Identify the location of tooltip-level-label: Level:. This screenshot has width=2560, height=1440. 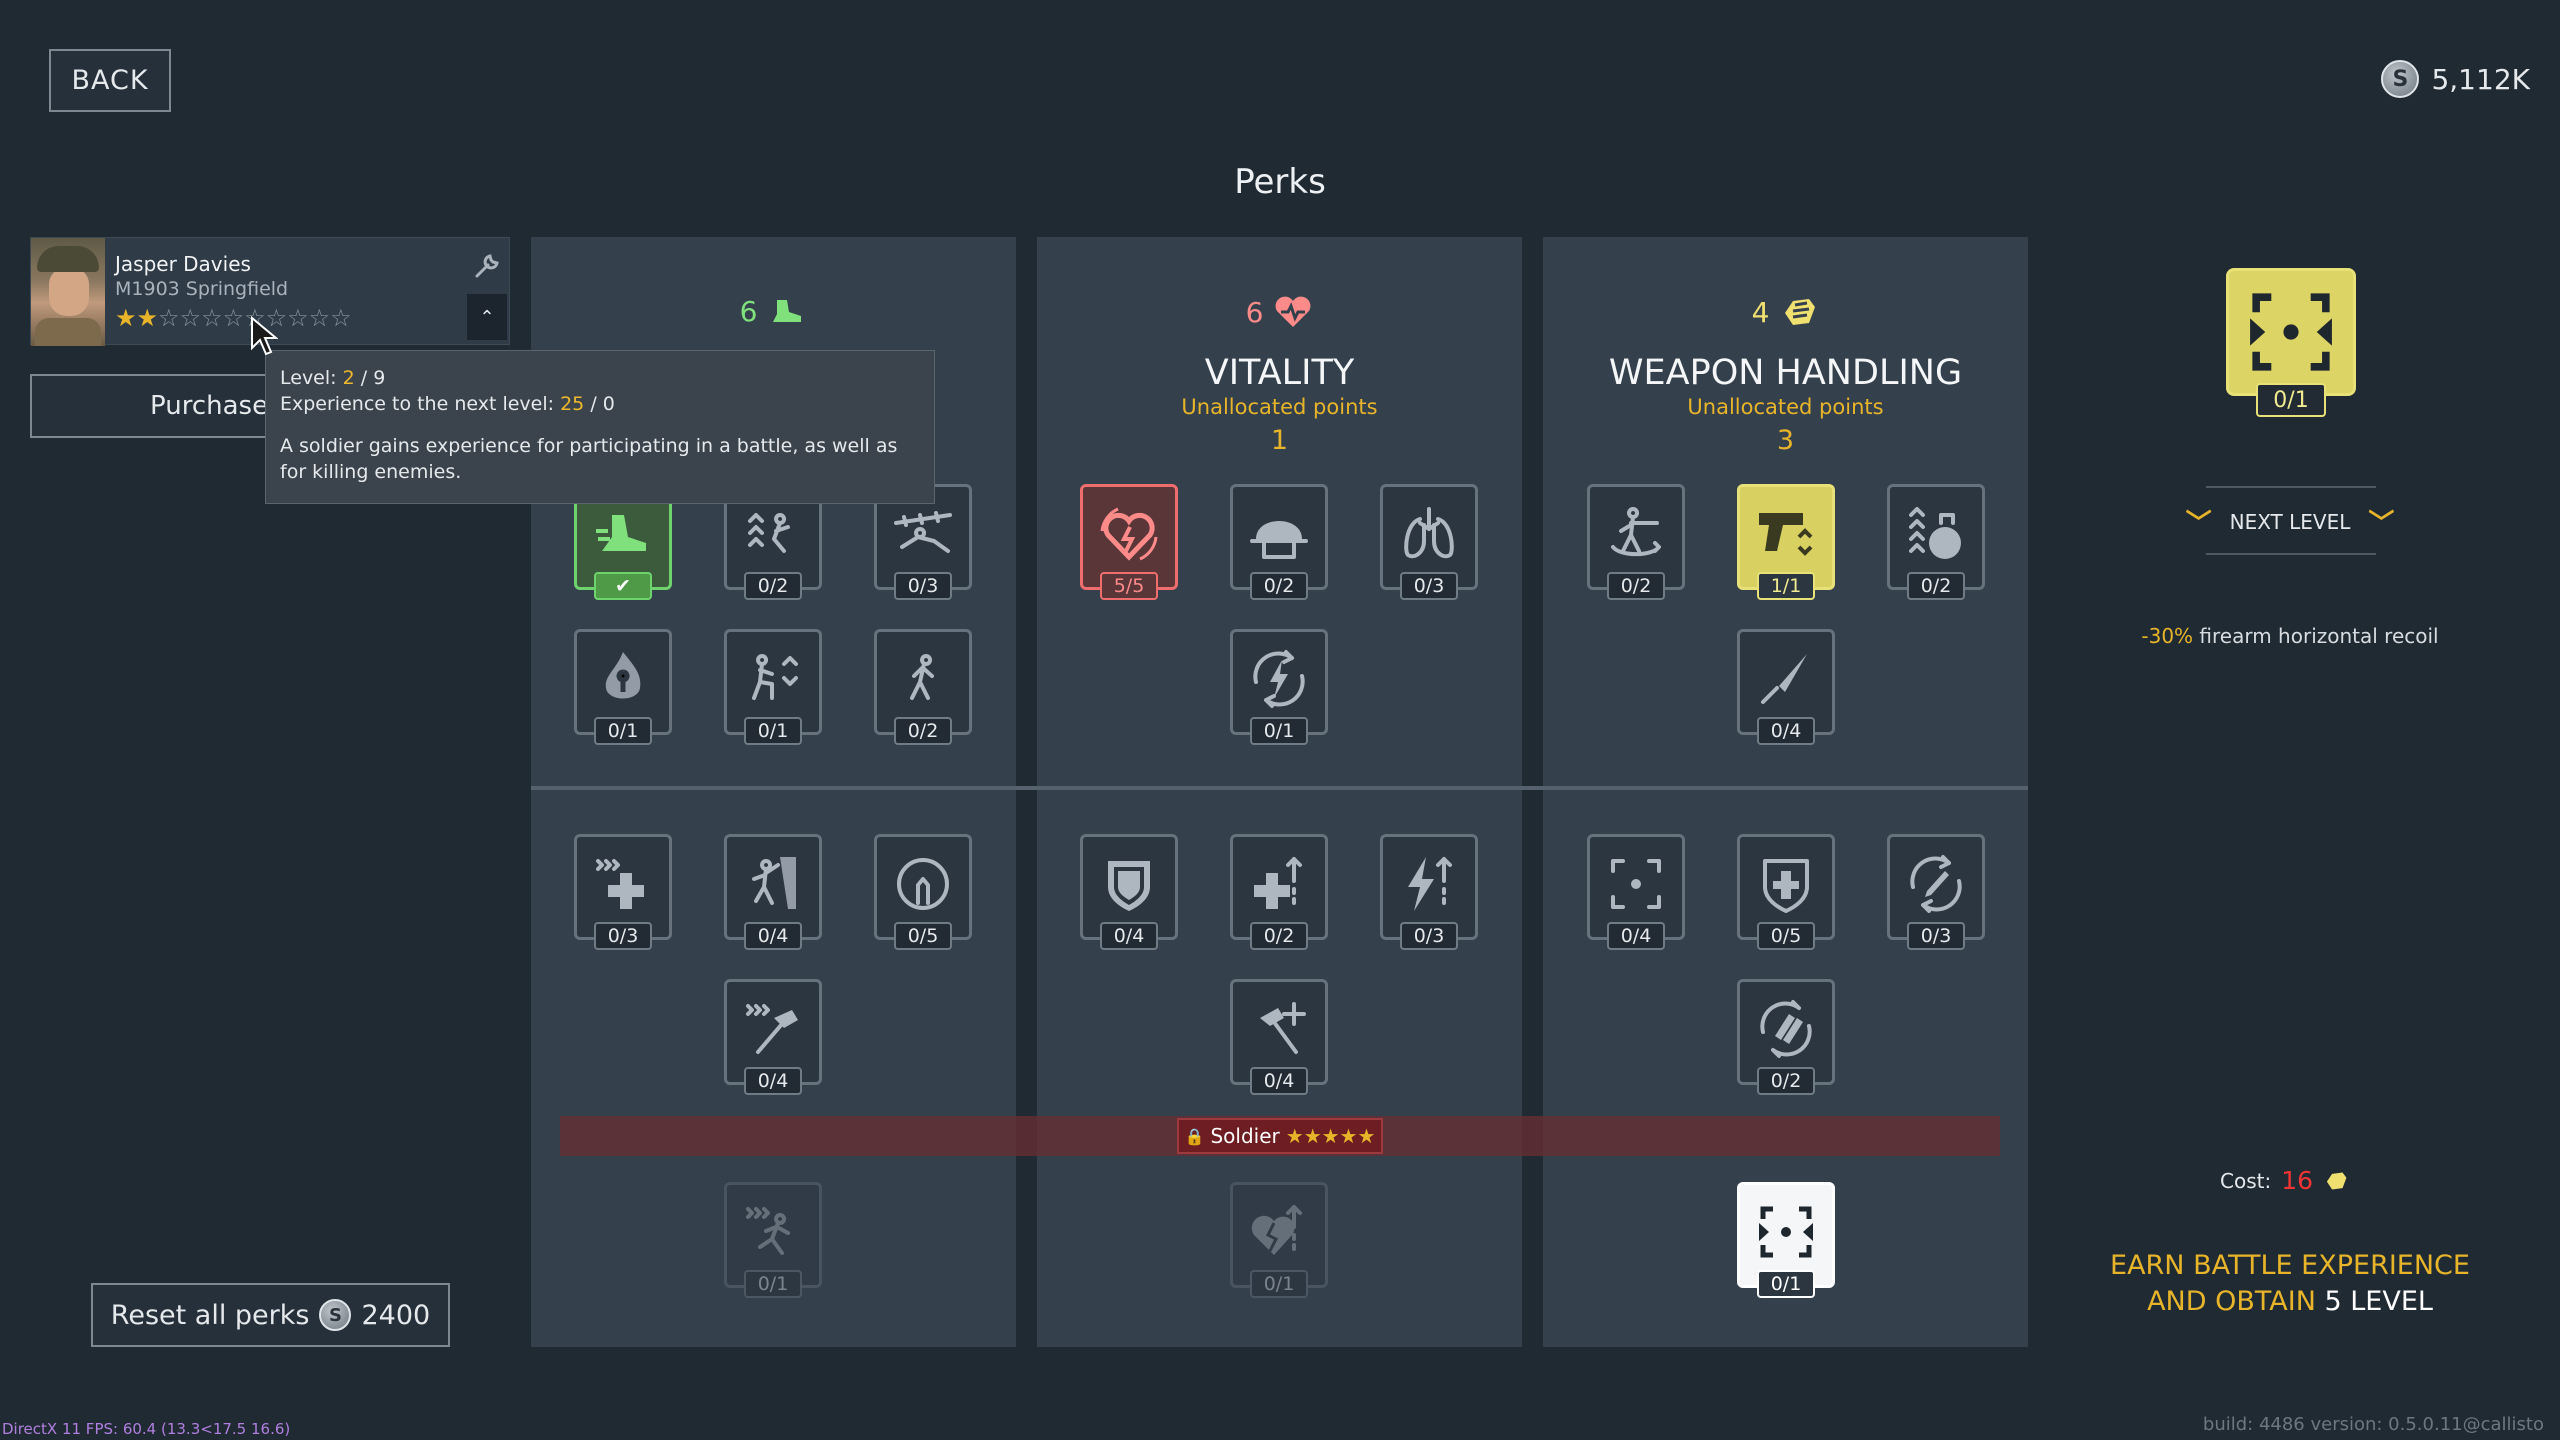
(308, 378).